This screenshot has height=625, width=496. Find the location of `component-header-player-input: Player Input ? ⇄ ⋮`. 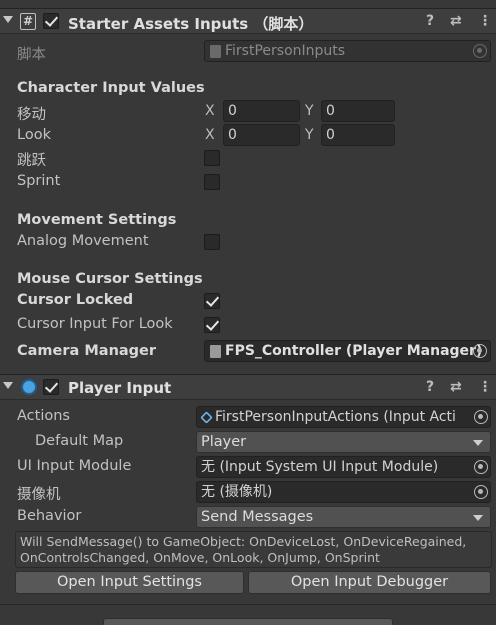

component-header-player-input: Player Input ? ⇄ ⋮ is located at coordinates (248, 387).